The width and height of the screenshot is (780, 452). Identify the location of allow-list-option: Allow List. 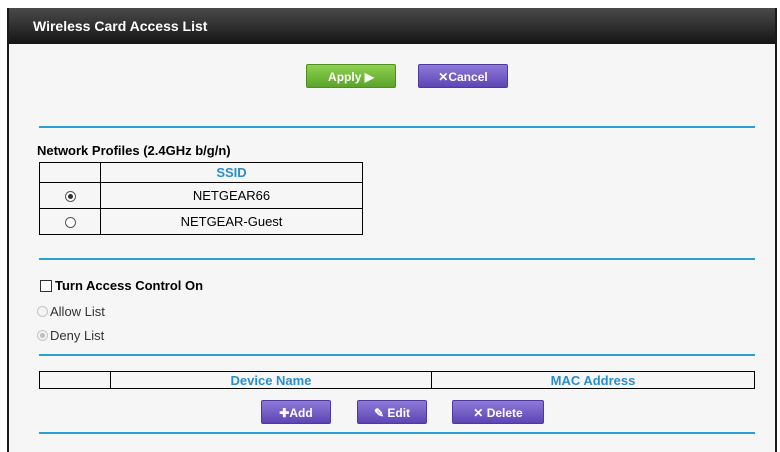
(71, 311).